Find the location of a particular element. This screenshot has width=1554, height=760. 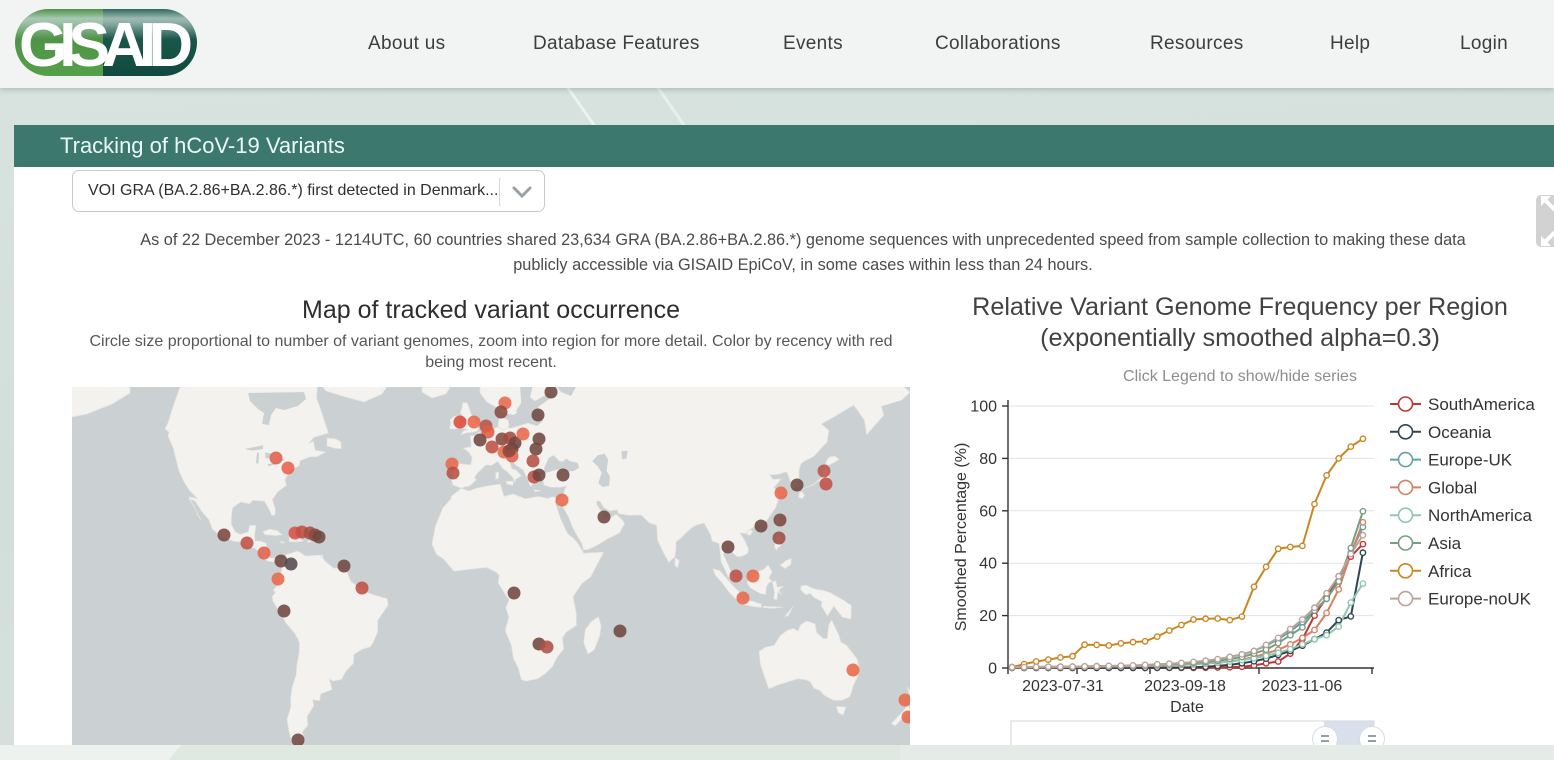

svg-text: 60 is located at coordinates (988, 511).